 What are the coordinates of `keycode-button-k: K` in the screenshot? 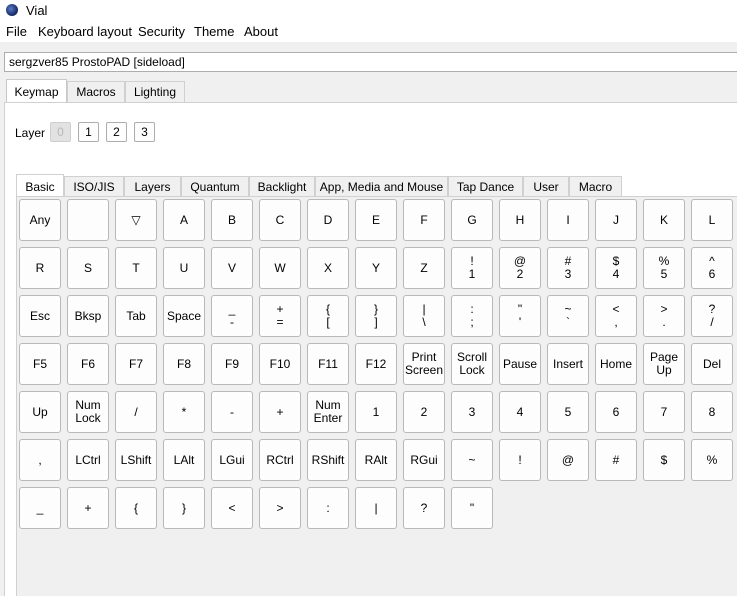 It's located at (664, 220).